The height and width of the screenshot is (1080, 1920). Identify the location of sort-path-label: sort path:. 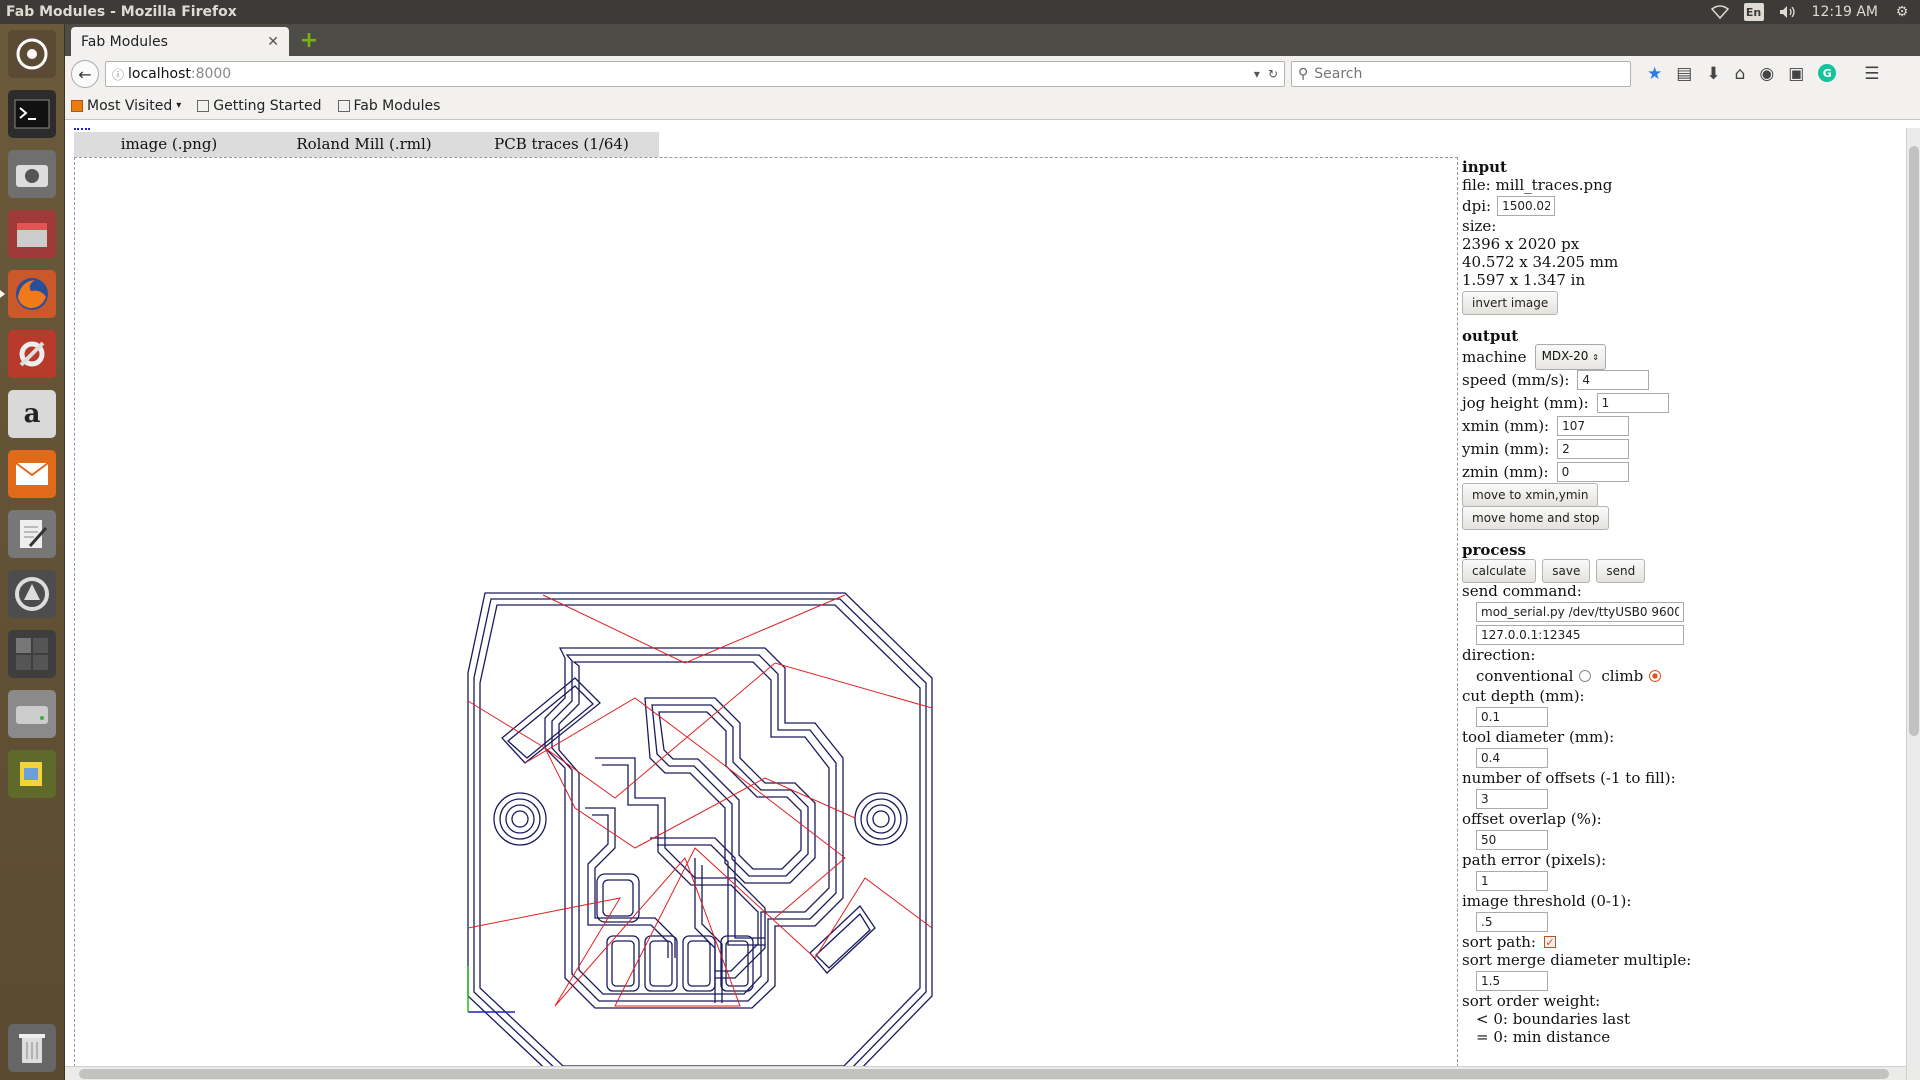
(1499, 942).